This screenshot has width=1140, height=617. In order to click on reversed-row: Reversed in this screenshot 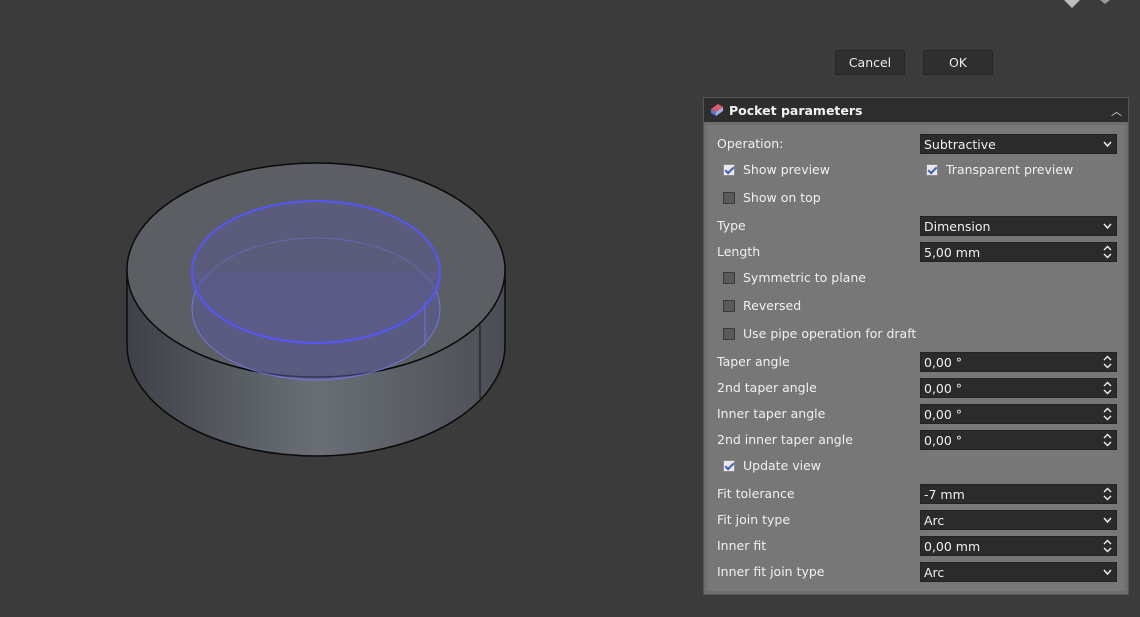, I will do `click(916, 307)`.